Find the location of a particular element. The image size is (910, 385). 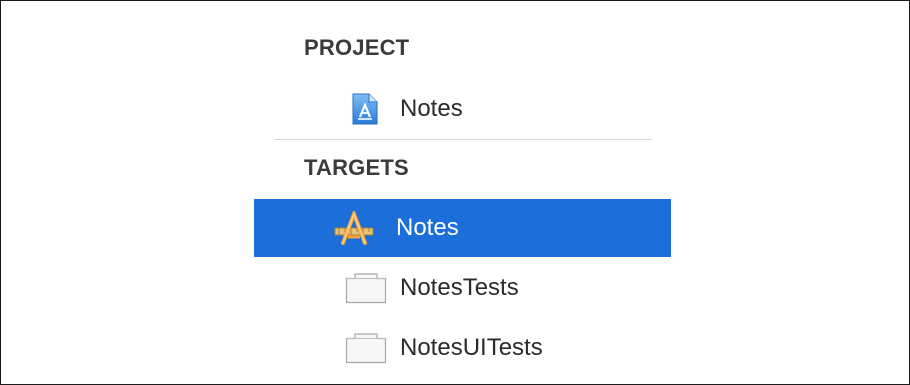

section-divider is located at coordinates (463, 139).